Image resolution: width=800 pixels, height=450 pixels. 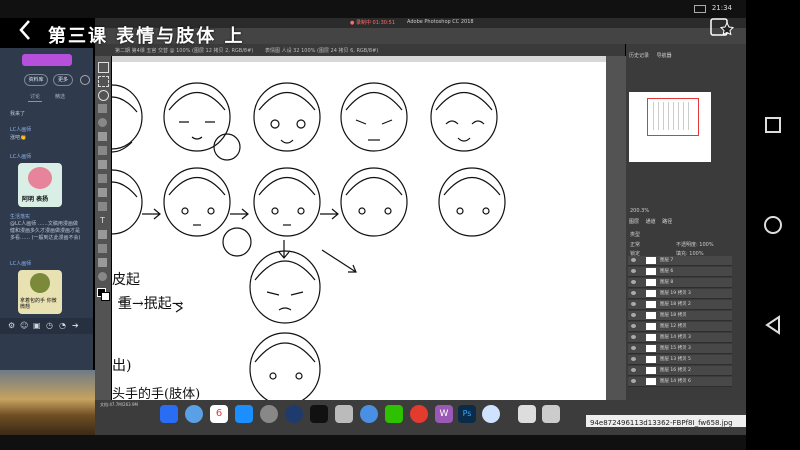 I want to click on document-icon, so click(x=527, y=414).